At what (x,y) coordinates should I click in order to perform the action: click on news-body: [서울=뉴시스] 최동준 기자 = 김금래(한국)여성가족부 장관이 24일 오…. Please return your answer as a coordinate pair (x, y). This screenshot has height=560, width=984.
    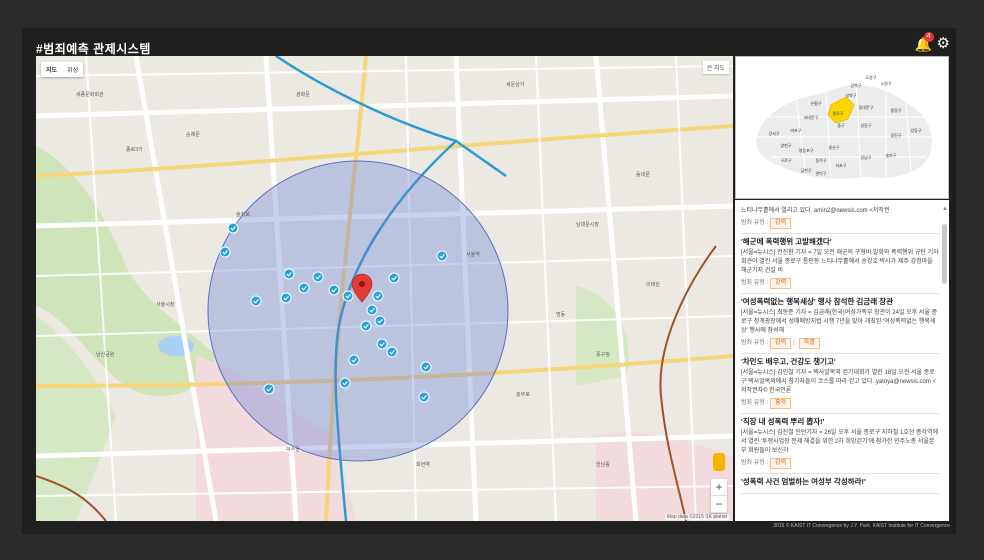
    Looking at the image, I should click on (839, 322).